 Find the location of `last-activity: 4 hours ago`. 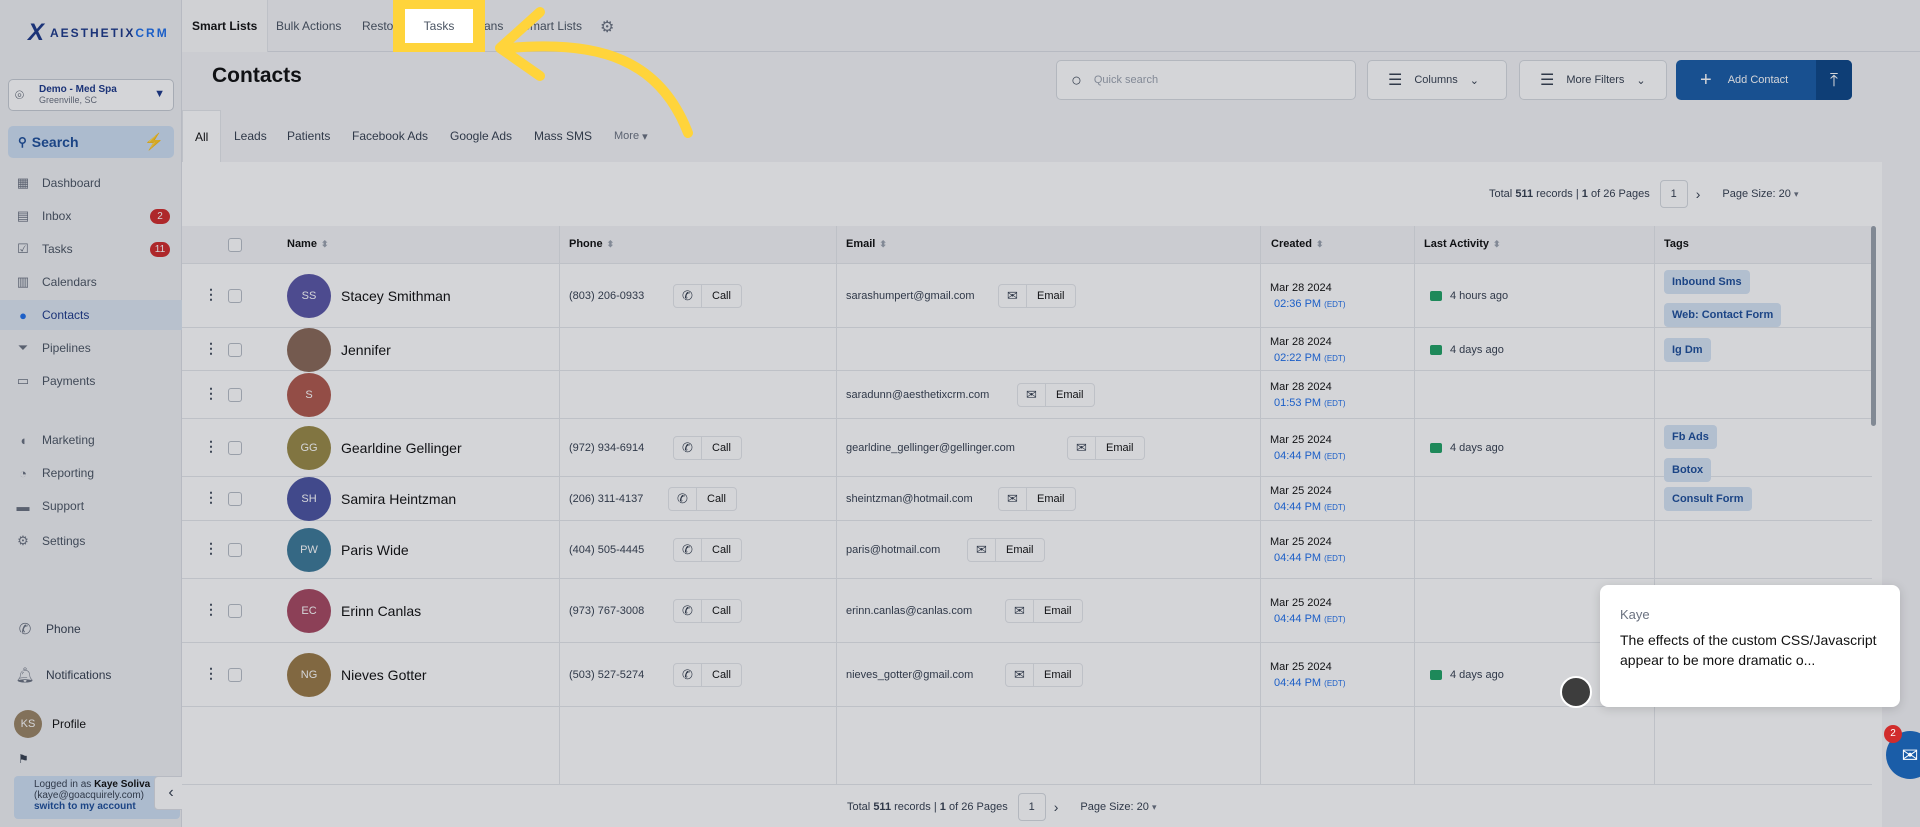

last-activity: 4 hours ago is located at coordinates (1469, 296).